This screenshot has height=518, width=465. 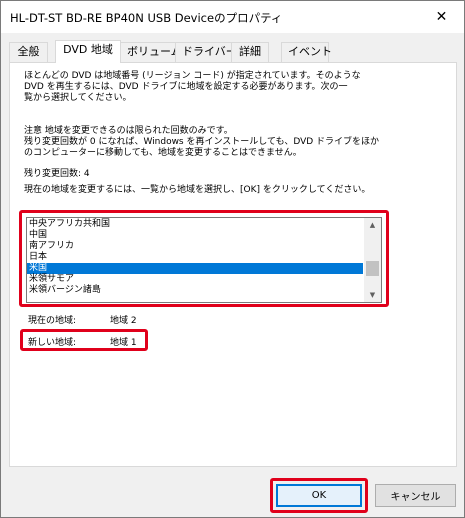 What do you see at coordinates (123, 321) in the screenshot?
I see `current-region-value: 地域 2` at bounding box center [123, 321].